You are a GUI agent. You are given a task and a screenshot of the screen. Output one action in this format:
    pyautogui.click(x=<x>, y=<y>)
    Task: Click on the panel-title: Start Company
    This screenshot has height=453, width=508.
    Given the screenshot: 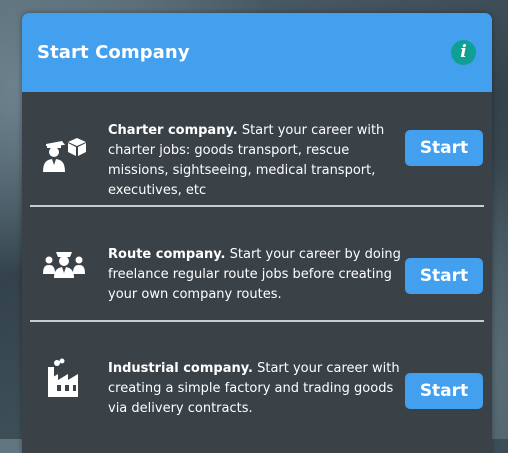 What is the action you would take?
    pyautogui.click(x=113, y=52)
    